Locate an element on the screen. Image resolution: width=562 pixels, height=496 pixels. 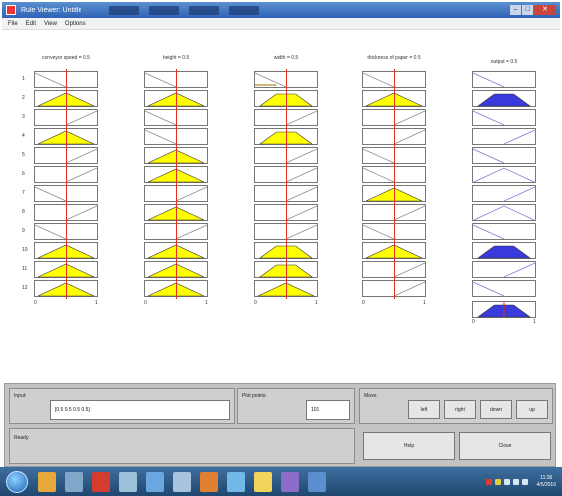
pdf-icon is located at coordinates (101, 481).